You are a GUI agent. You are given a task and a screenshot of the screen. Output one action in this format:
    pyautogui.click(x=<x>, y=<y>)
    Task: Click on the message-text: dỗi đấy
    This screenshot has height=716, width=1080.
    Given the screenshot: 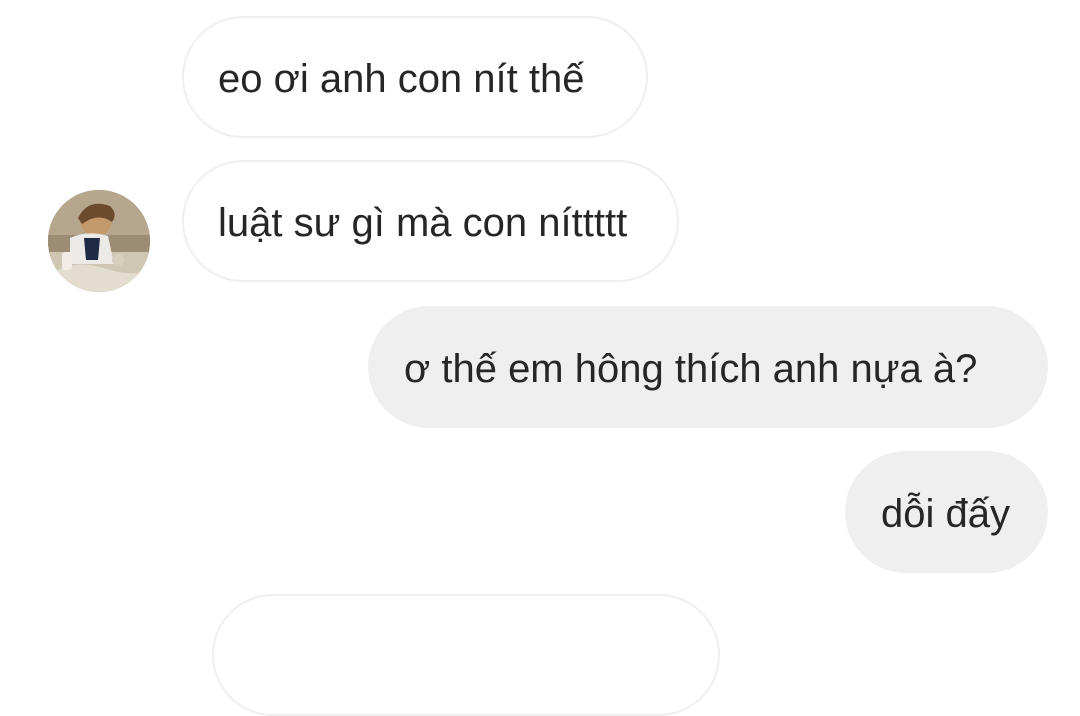 What is the action you would take?
    pyautogui.click(x=945, y=514)
    